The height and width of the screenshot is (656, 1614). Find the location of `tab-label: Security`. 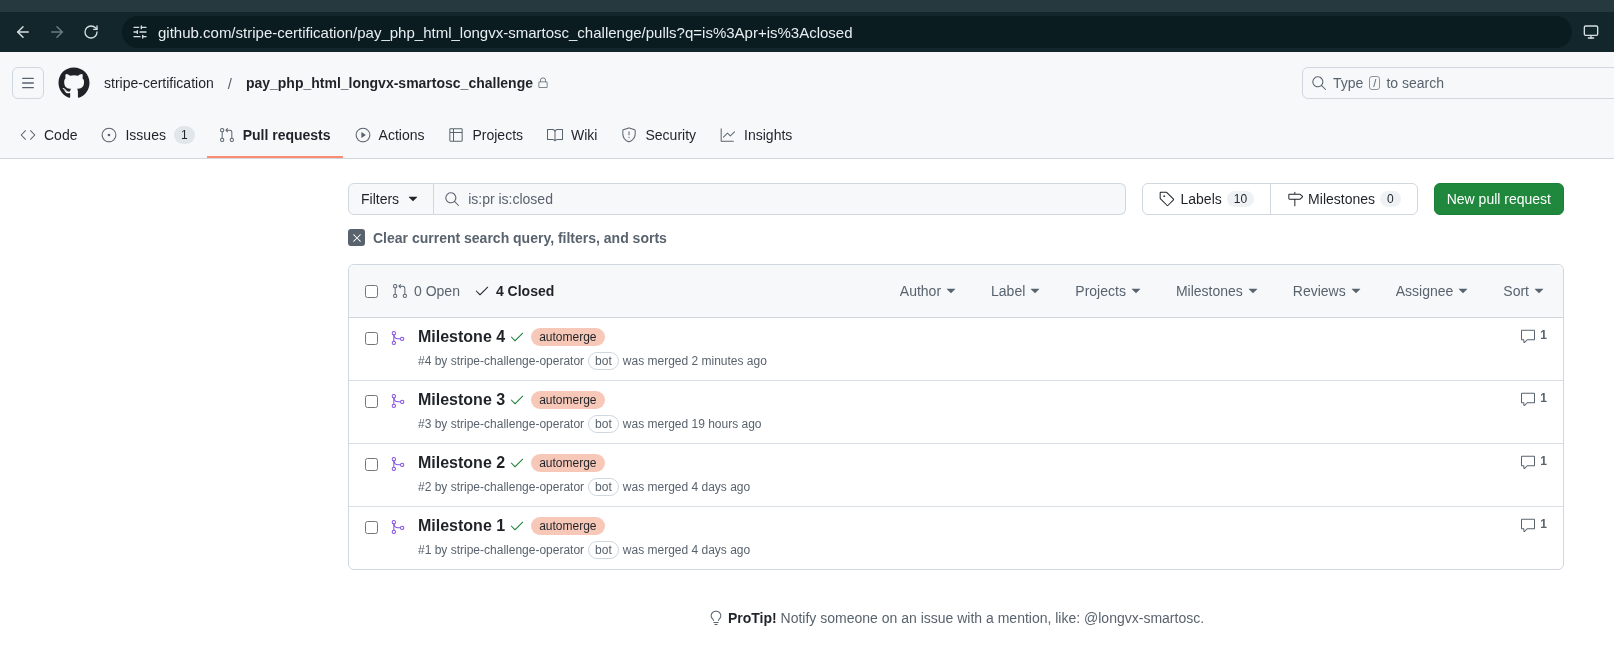

tab-label: Security is located at coordinates (671, 135).